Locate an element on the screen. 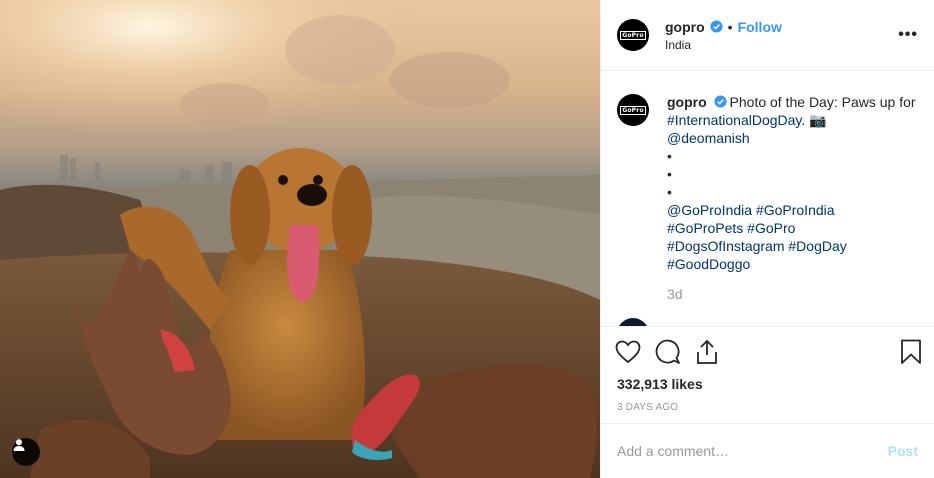 The height and width of the screenshot is (478, 934). header-userline: gopro • Follow is located at coordinates (723, 27).